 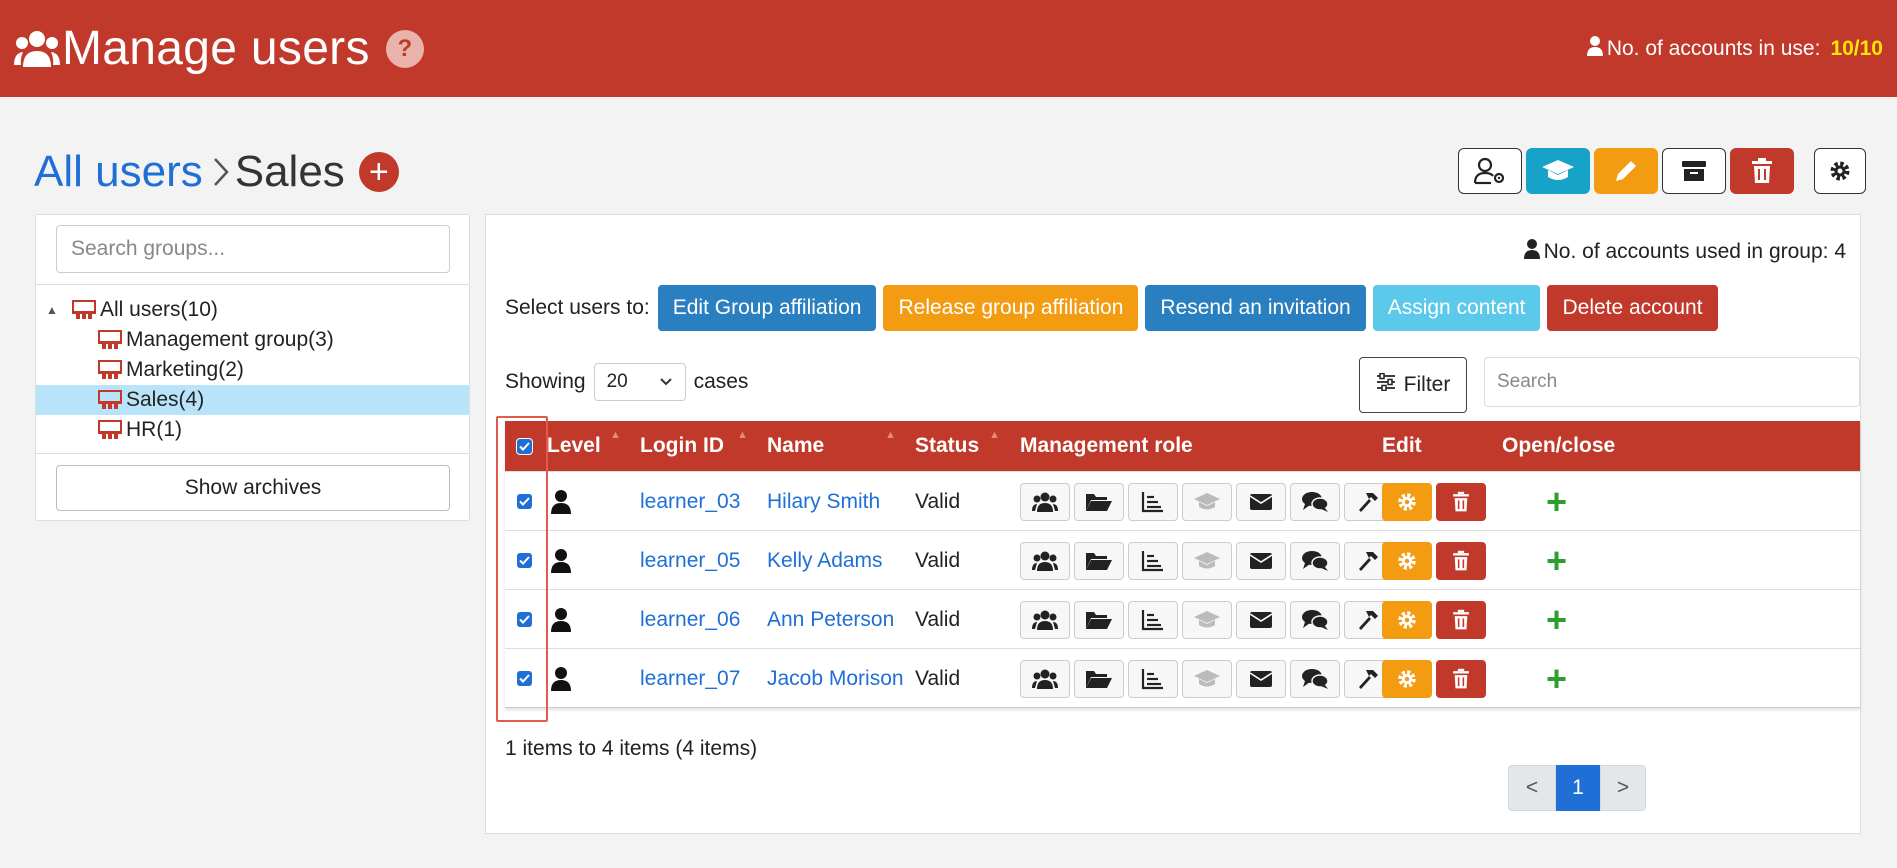 I want to click on tree-item-management-group: Management group(3), so click(x=252, y=340).